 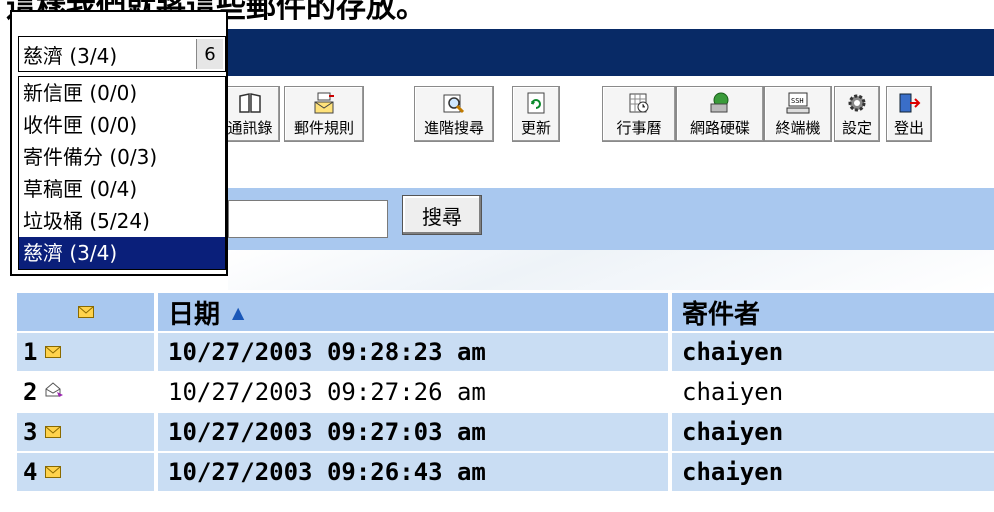 I want to click on settings-icon, so click(x=857, y=103).